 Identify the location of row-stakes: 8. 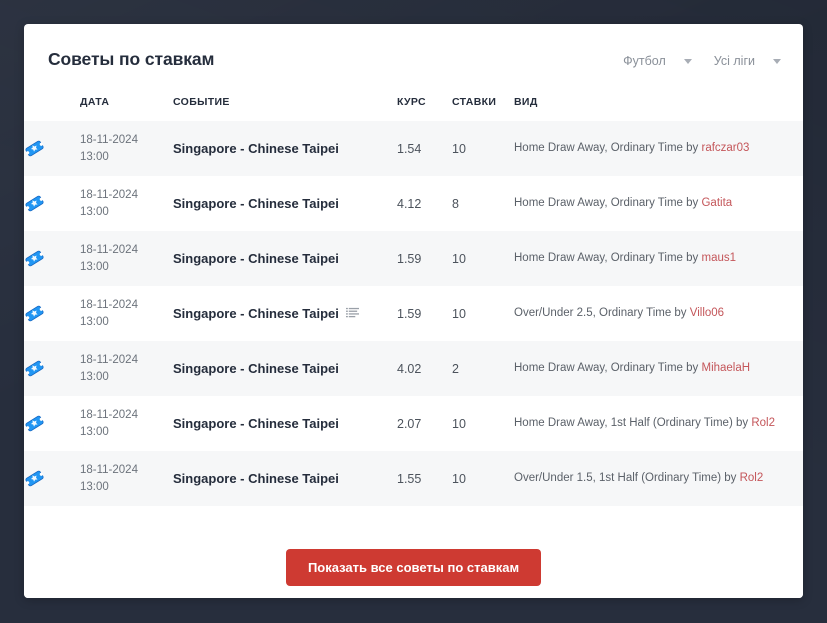
(455, 203).